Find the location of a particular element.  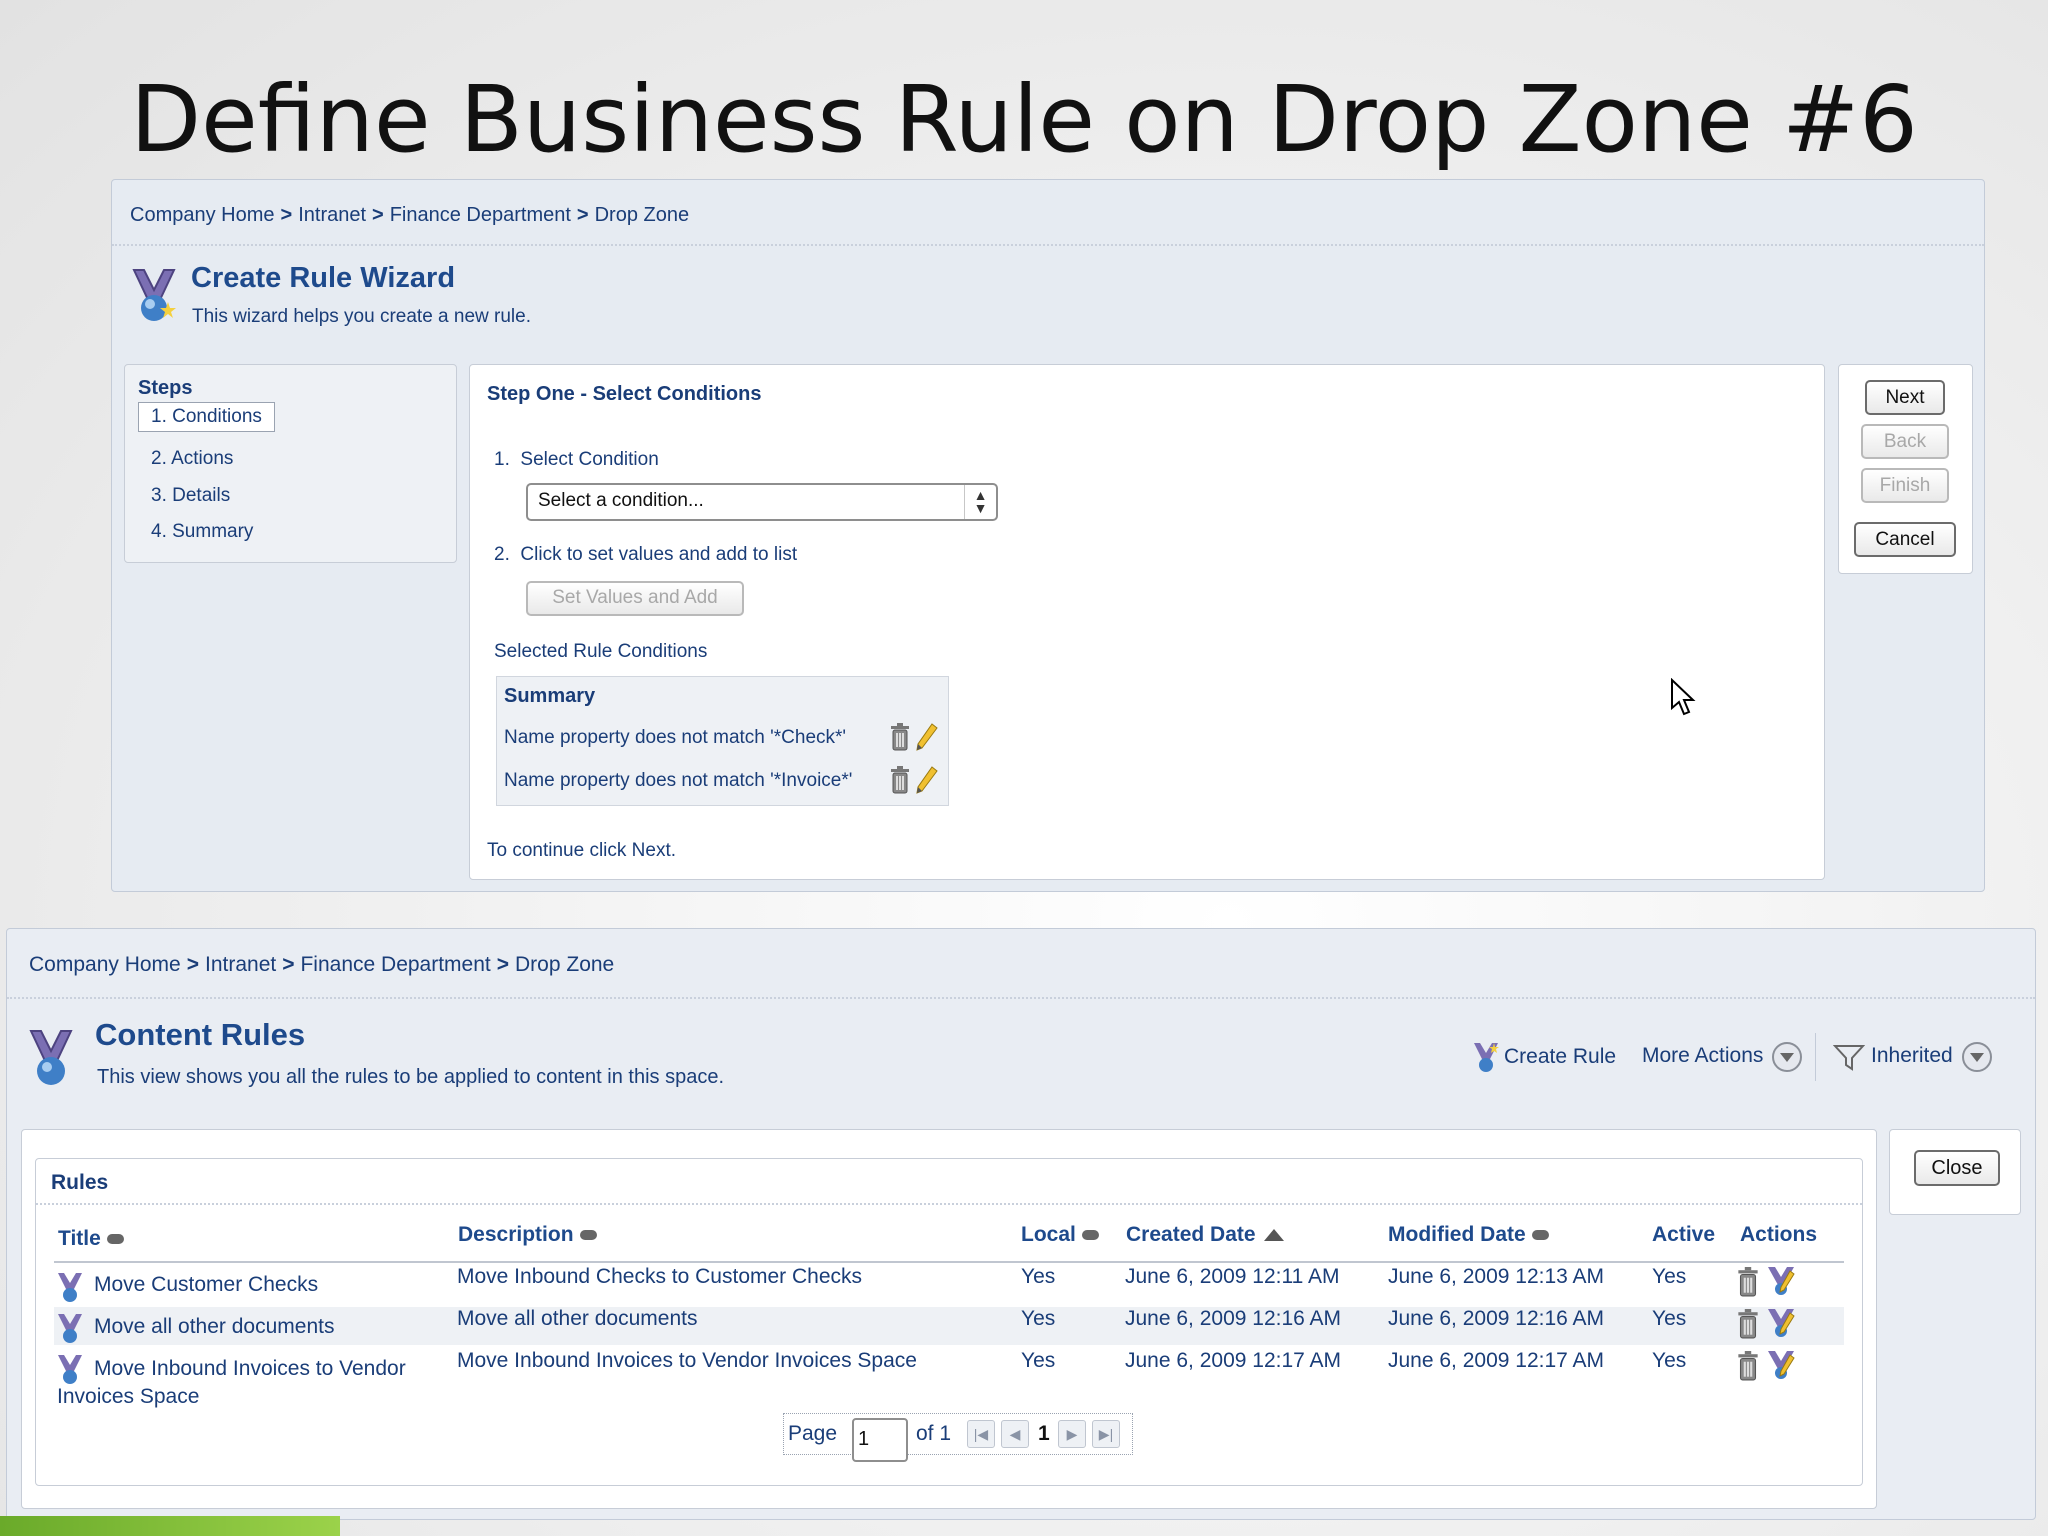

step-conditions: 1. Conditions is located at coordinates (206, 417).